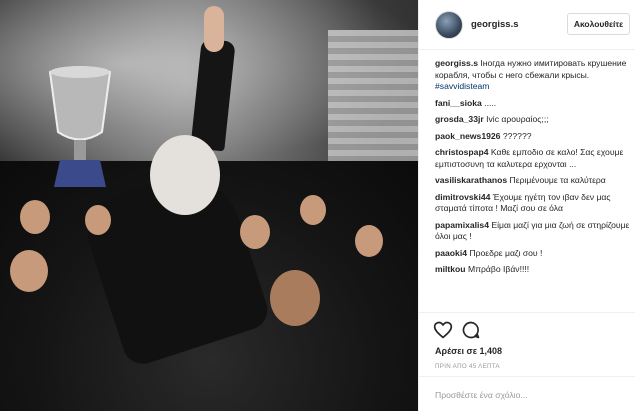 The image size is (635, 411). I want to click on add-comment-bar, so click(527, 393).